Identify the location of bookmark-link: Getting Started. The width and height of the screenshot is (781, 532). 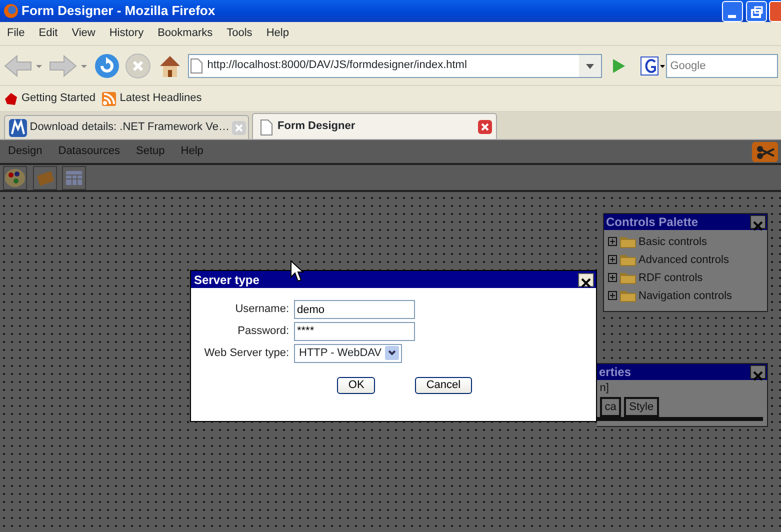
(49, 98).